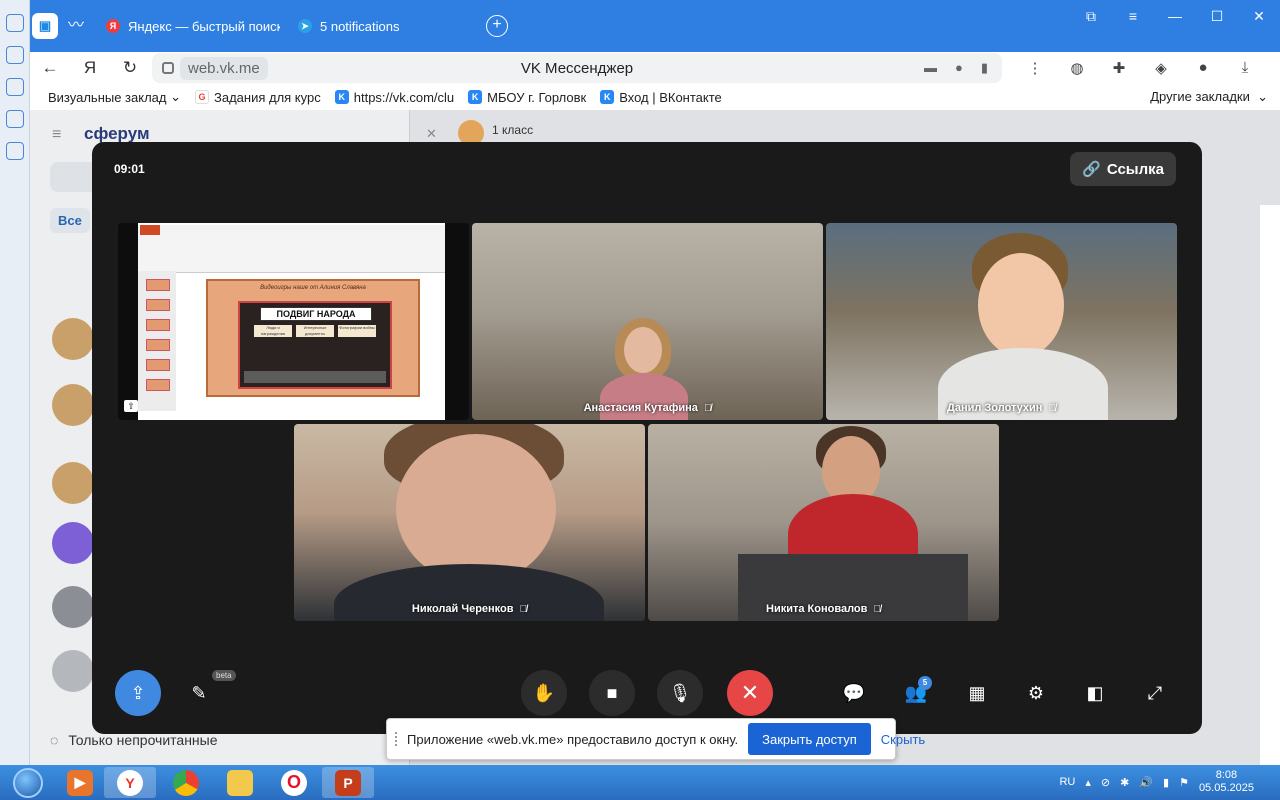 The height and width of the screenshot is (800, 1280). Describe the element at coordinates (204, 26) in the screenshot. I see `tab-label: Яндекс — быстрый поиск` at that location.